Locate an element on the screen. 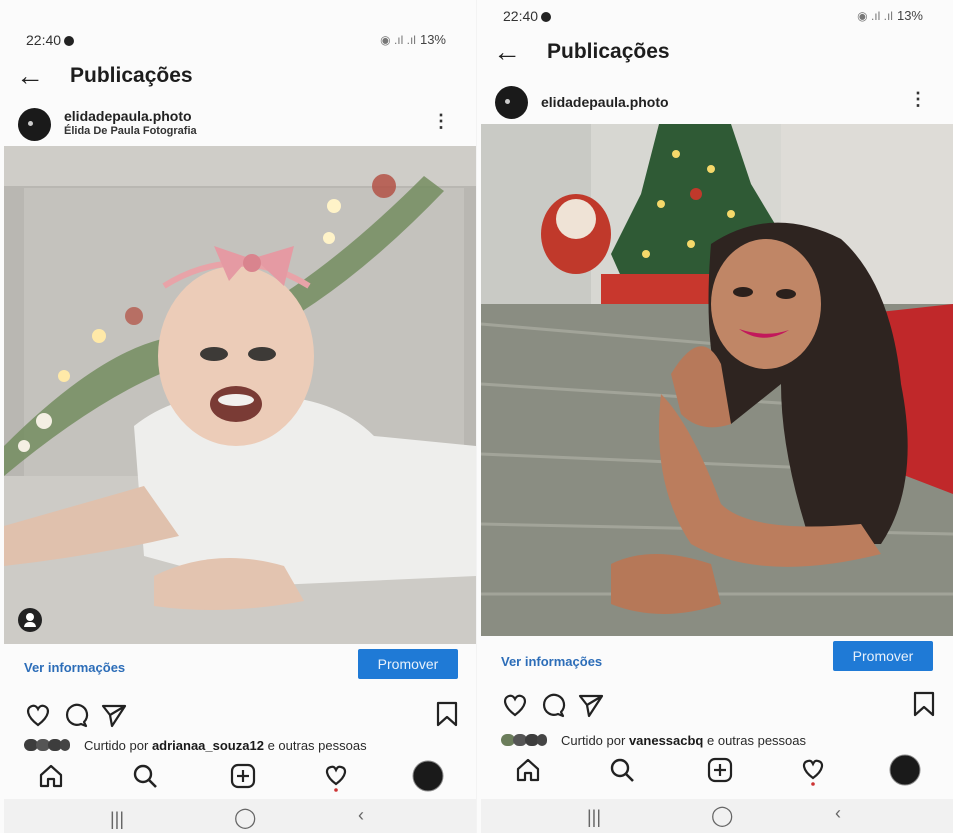  post-subtitle: Élida De Paula Fotografia is located at coordinates (130, 131).